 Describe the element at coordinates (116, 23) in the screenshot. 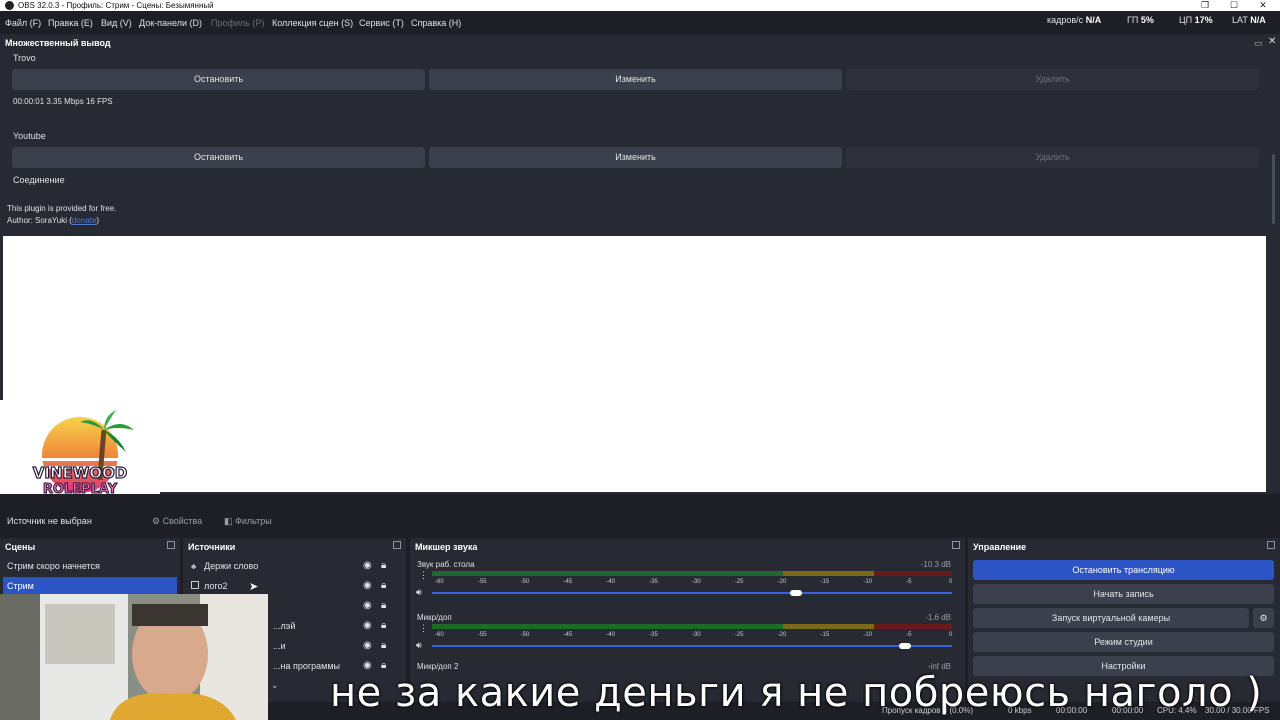

I see `menu-view: Вид (V)` at that location.